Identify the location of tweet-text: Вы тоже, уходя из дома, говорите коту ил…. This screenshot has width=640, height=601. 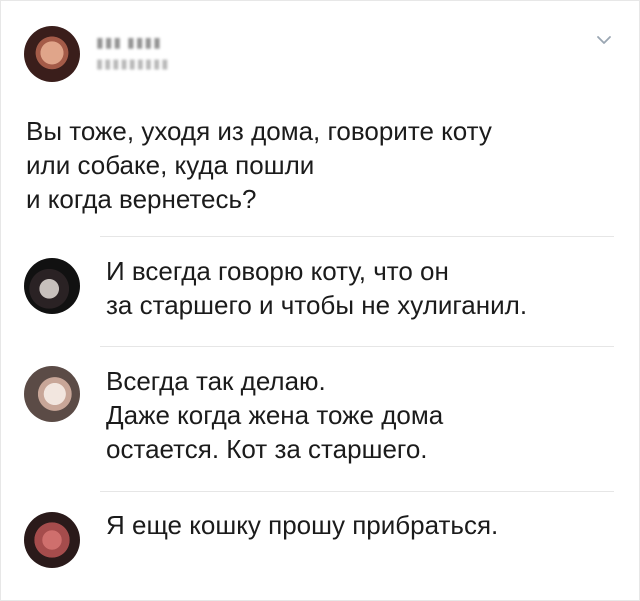
(259, 165).